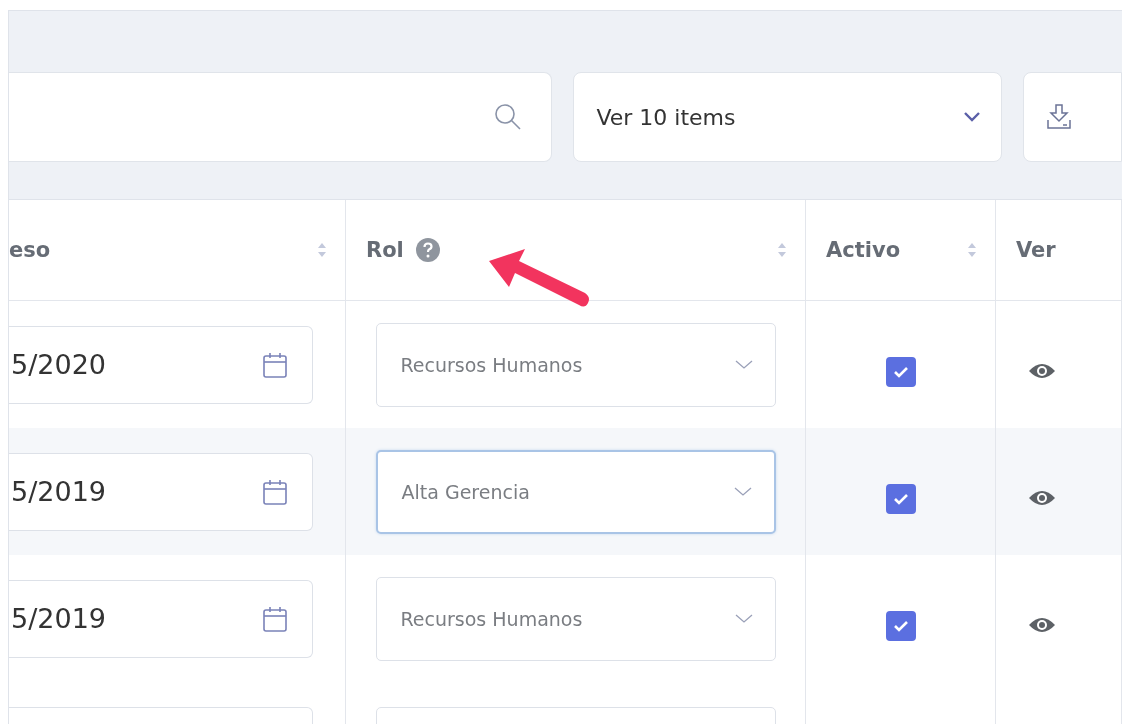  Describe the element at coordinates (281, 117) in the screenshot. I see `search-field` at that location.